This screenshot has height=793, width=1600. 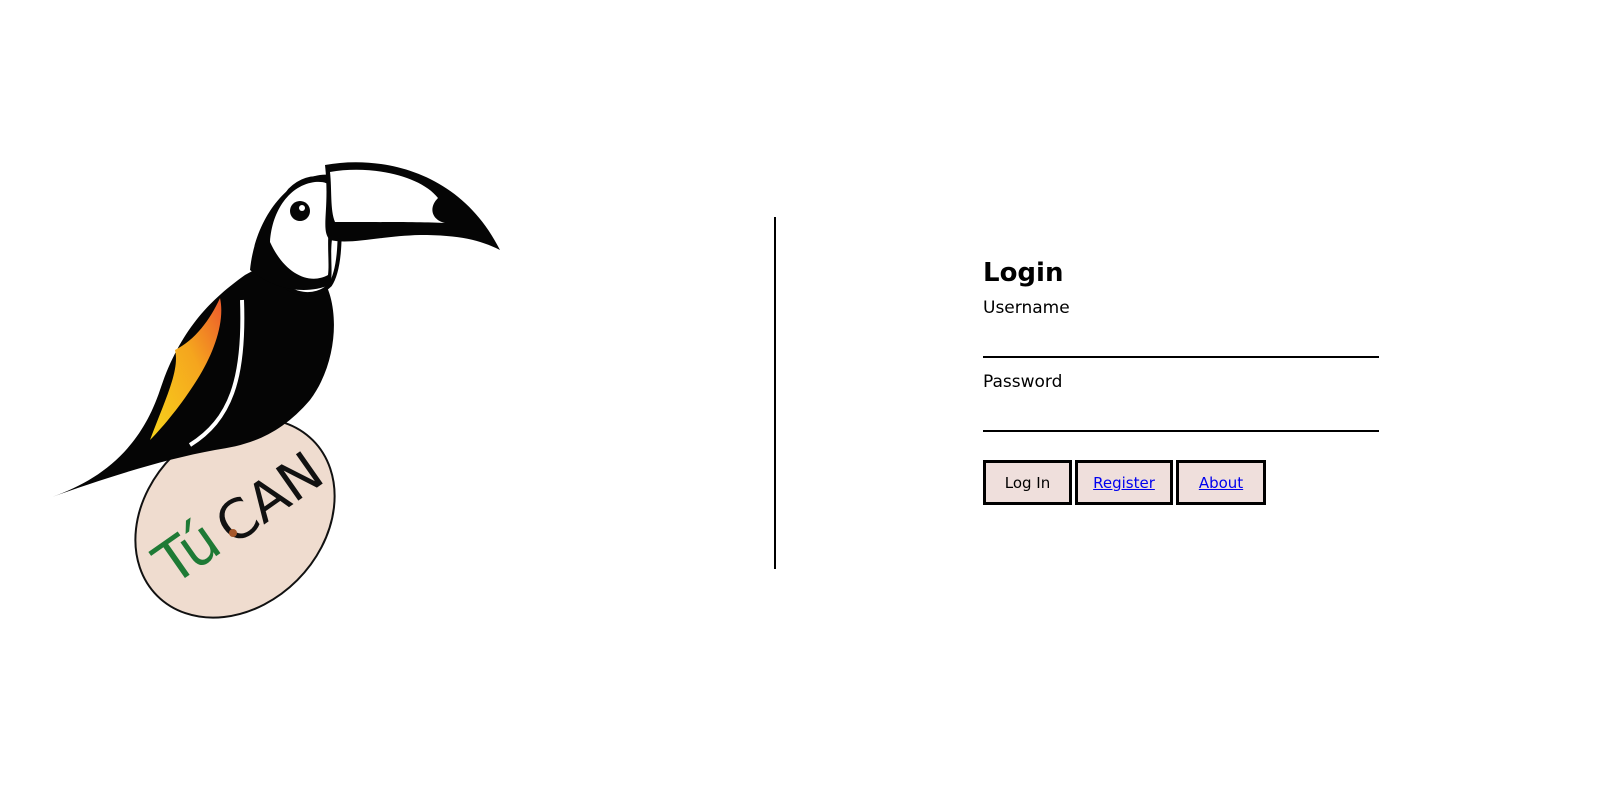 I want to click on about-button: About, so click(x=1221, y=482).